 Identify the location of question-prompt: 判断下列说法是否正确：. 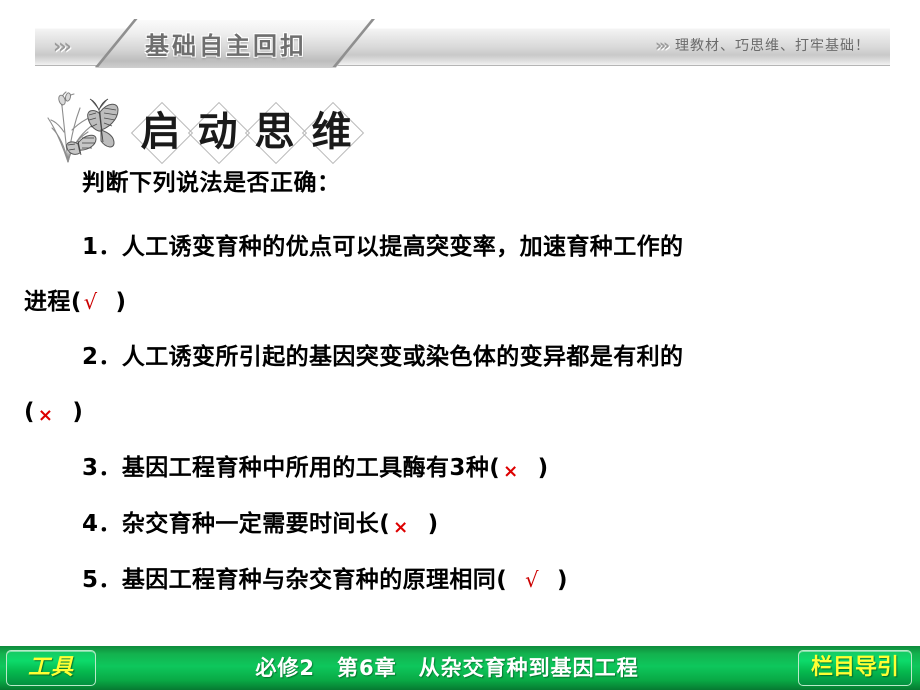
(211, 183).